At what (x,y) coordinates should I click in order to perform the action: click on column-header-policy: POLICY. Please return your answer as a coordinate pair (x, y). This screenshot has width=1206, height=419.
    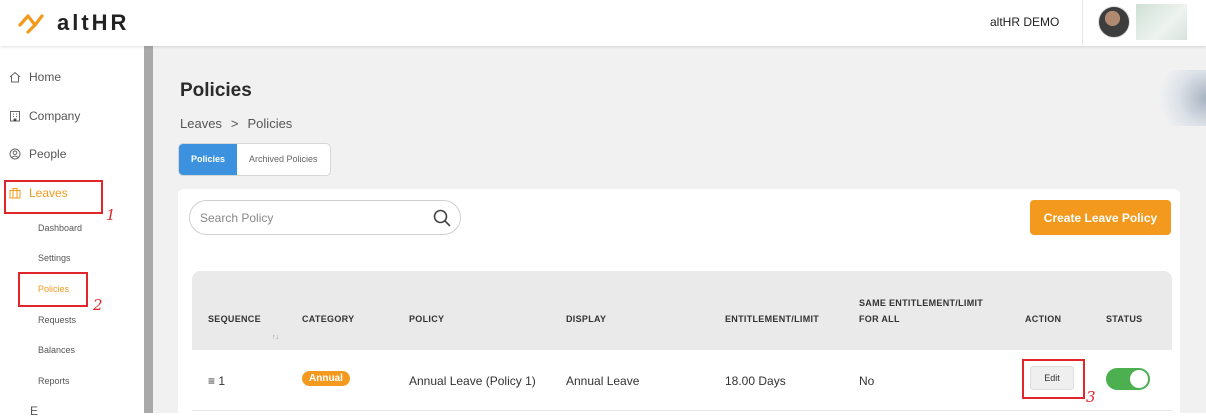
    Looking at the image, I should click on (427, 319).